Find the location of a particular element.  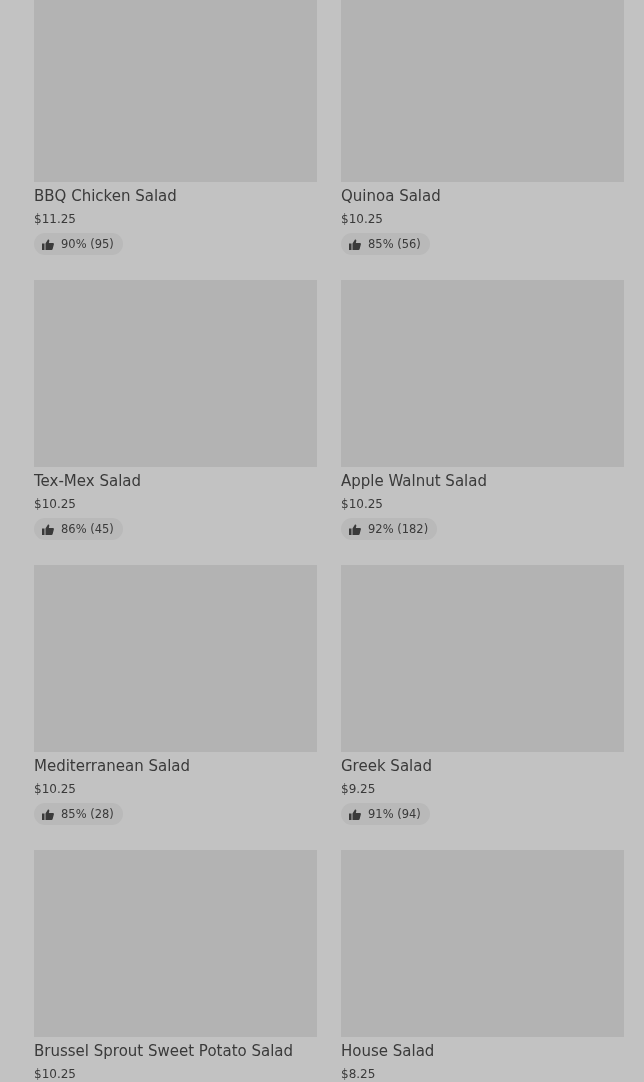

item-name: Quinoa Salad is located at coordinates (391, 196).